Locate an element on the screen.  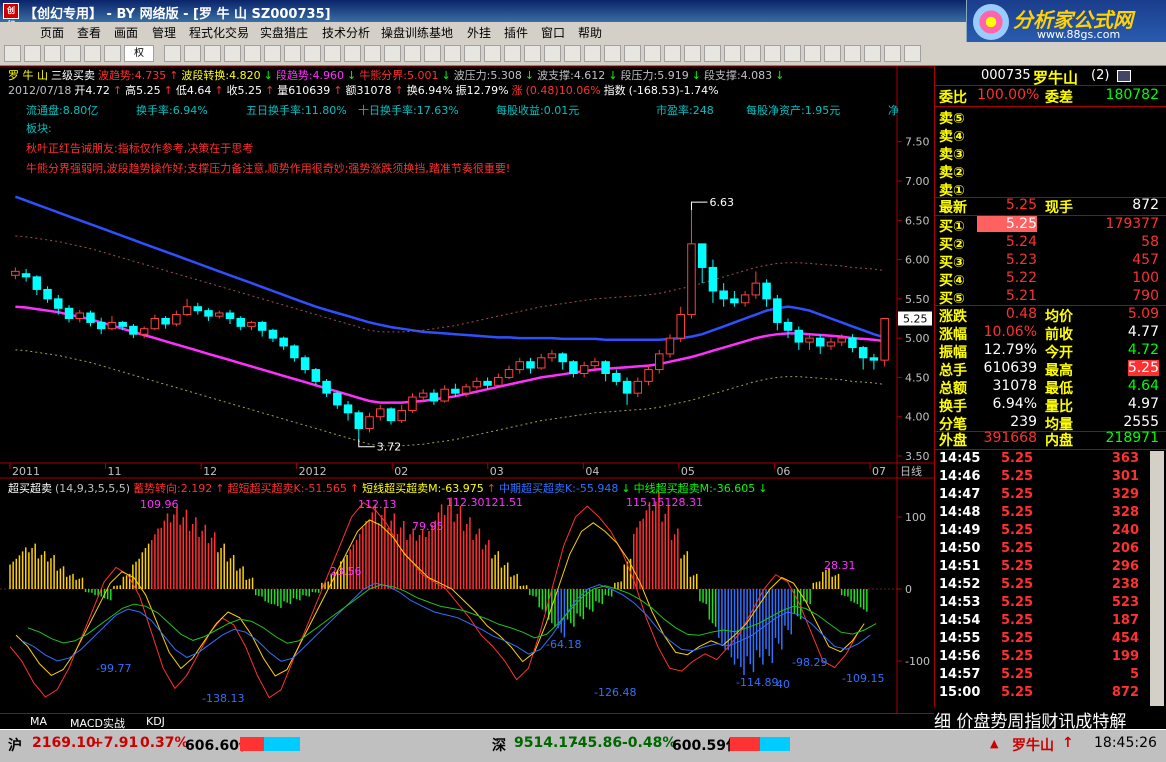
menu-item-7: 操盘训练基地 is located at coordinates (417, 32).